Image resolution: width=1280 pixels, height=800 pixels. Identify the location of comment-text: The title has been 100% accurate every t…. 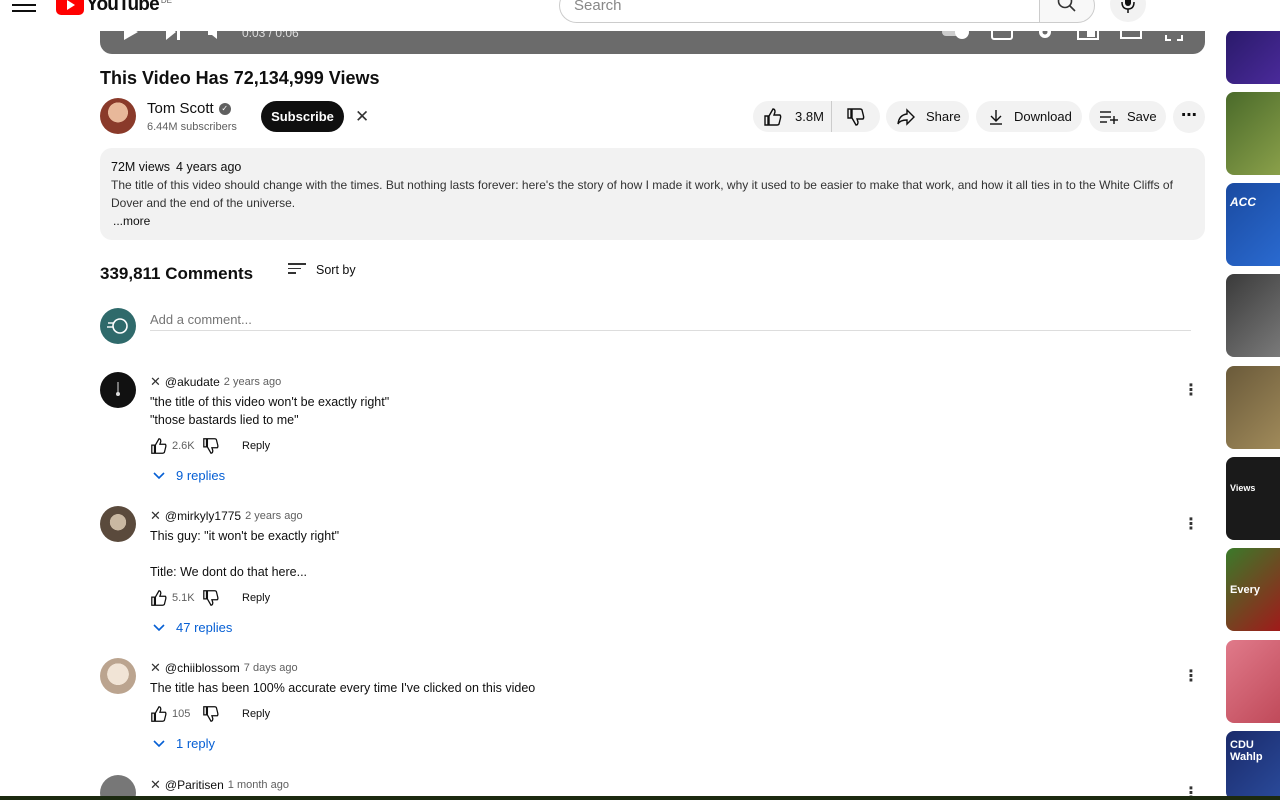
(343, 688).